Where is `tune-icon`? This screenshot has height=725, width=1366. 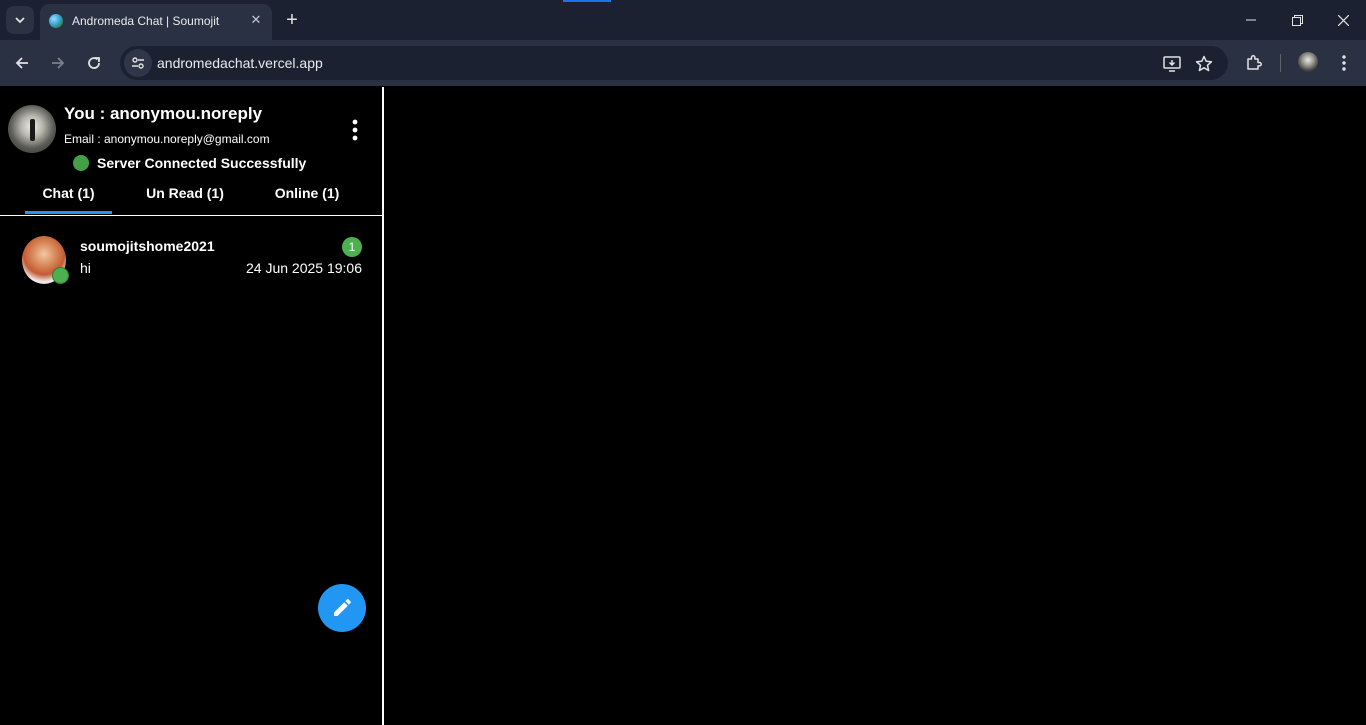
tune-icon is located at coordinates (138, 63).